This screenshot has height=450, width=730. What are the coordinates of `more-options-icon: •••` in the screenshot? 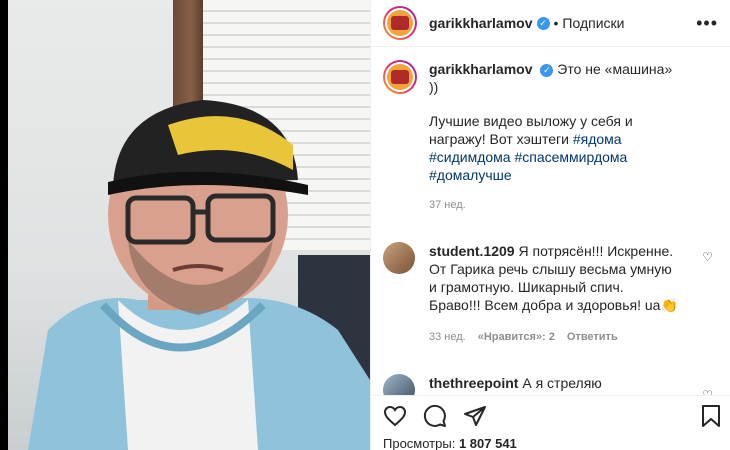 It's located at (707, 23).